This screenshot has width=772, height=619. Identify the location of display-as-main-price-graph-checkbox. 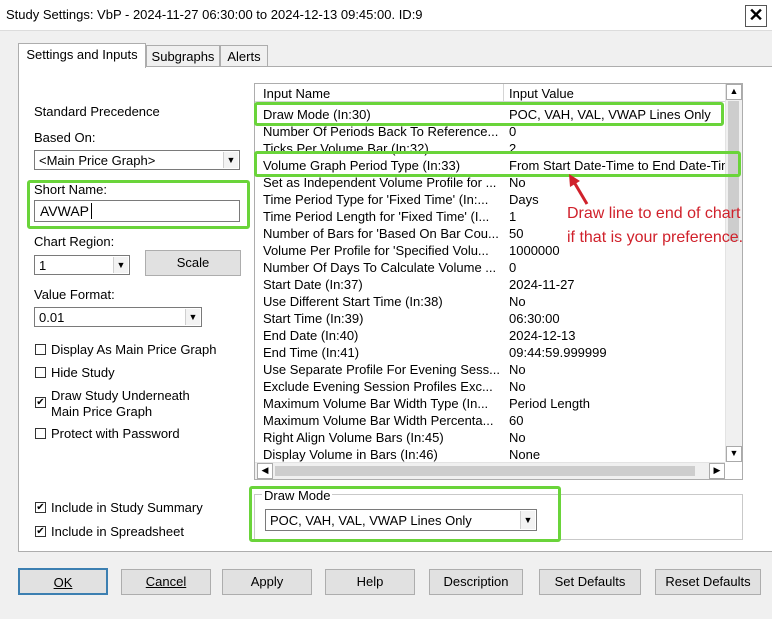
(40, 349).